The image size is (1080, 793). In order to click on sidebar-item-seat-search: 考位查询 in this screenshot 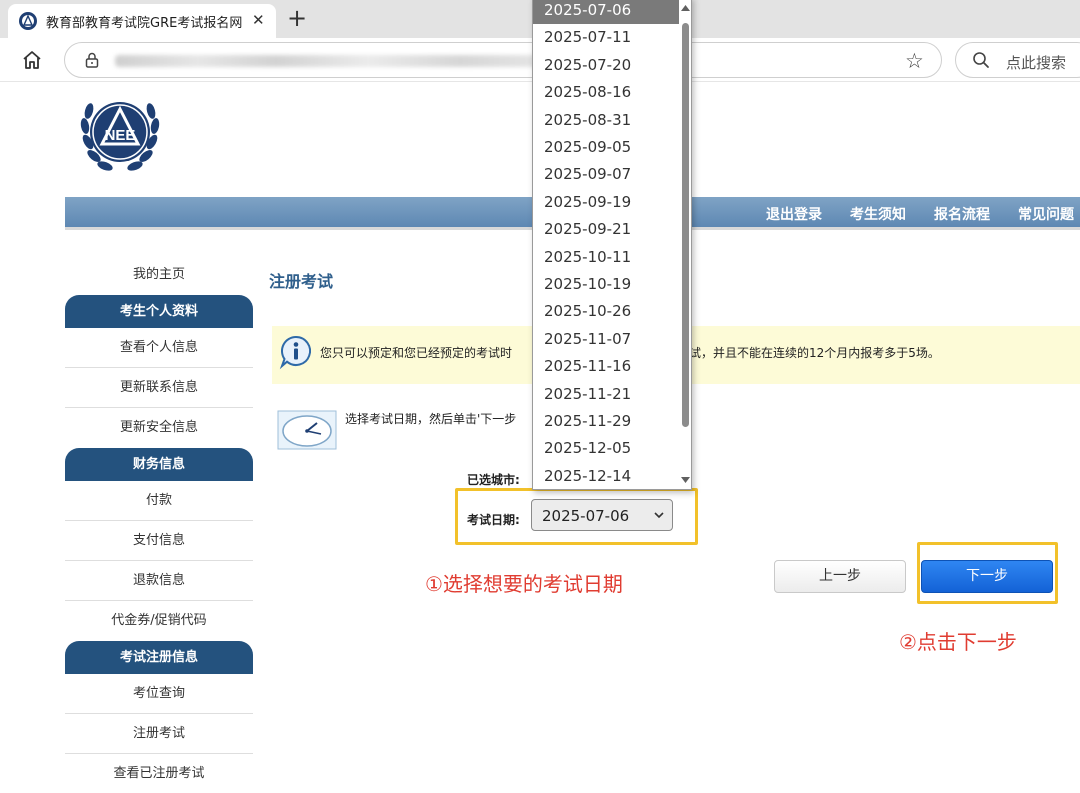, I will do `click(159, 694)`.